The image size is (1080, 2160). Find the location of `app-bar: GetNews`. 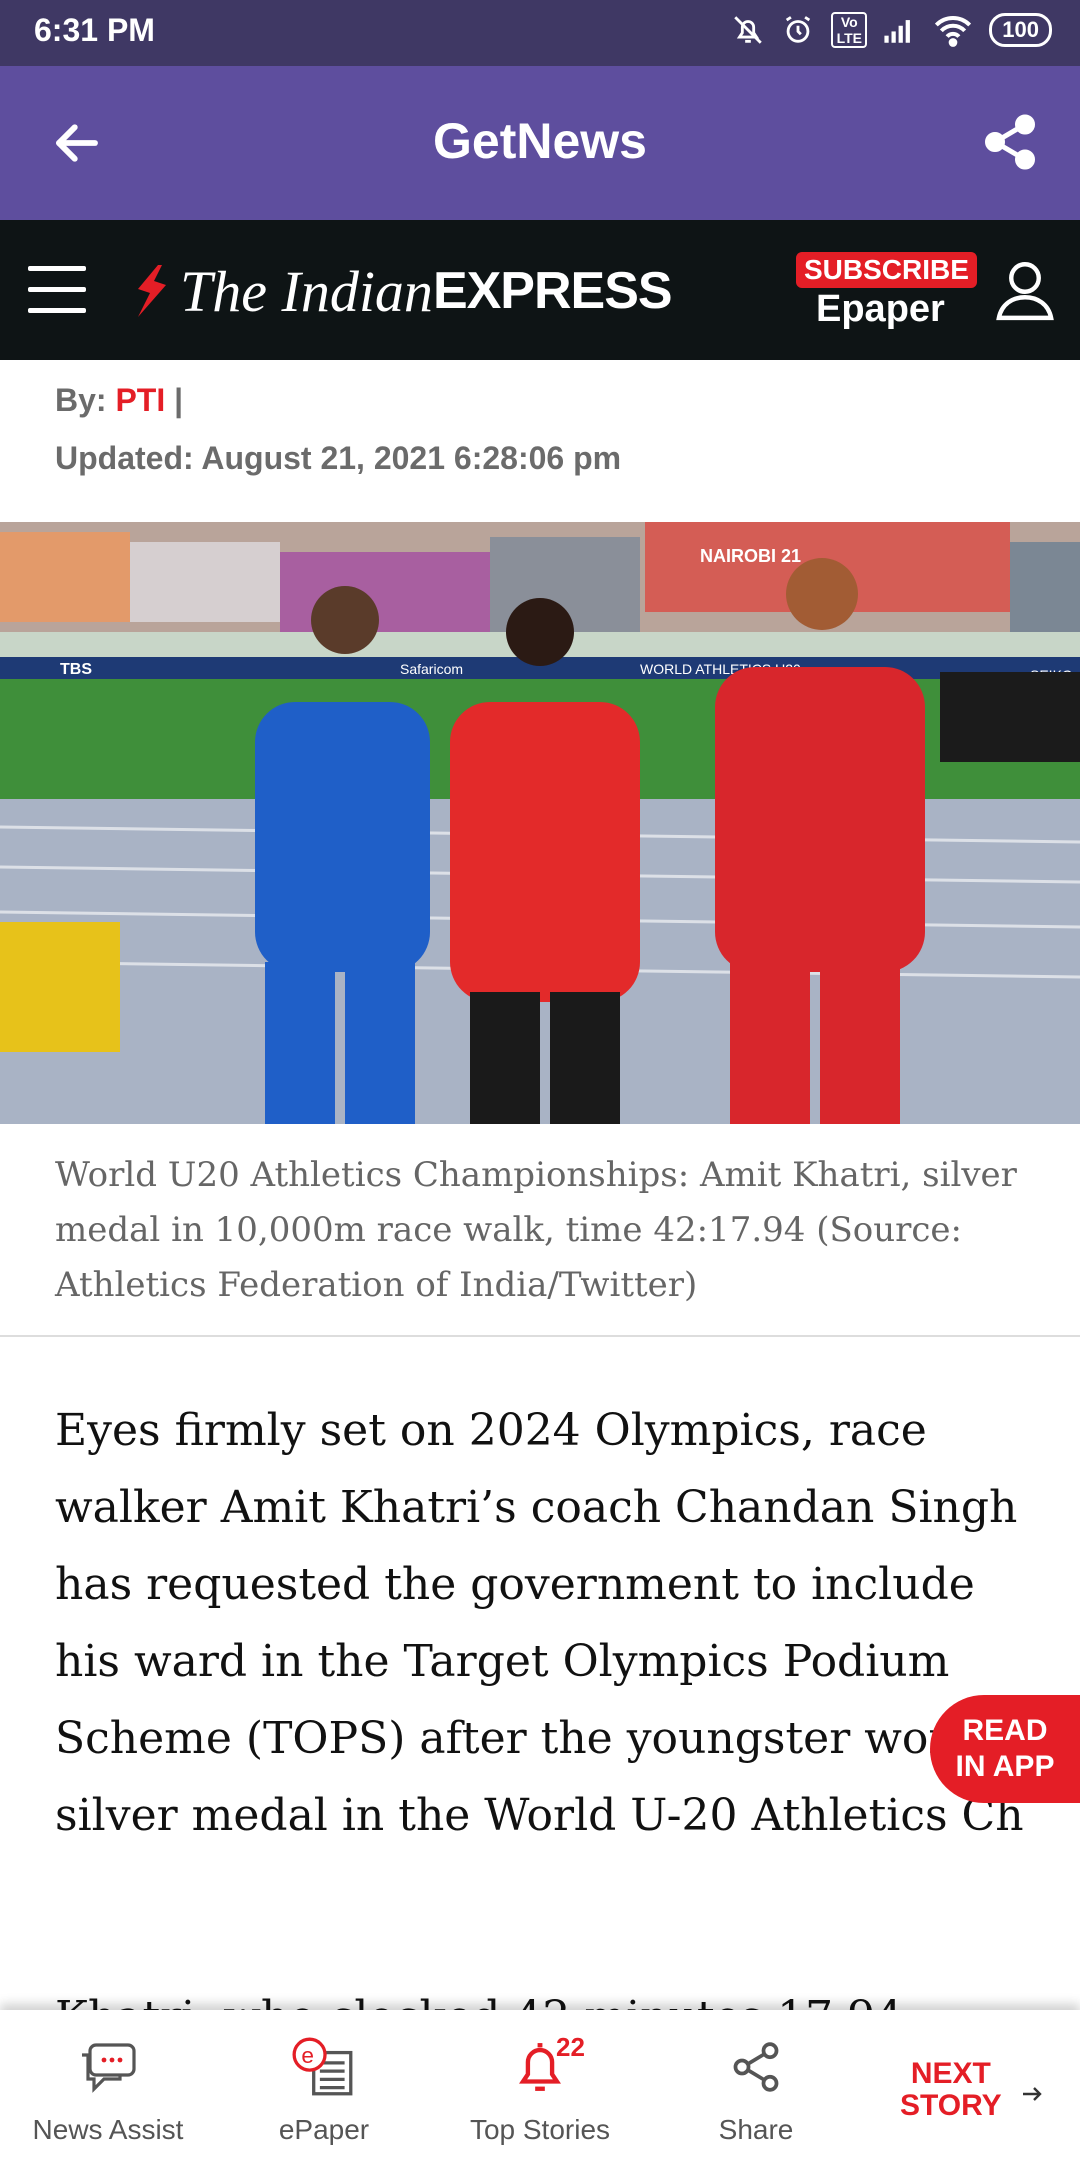

app-bar: GetNews is located at coordinates (540, 143).